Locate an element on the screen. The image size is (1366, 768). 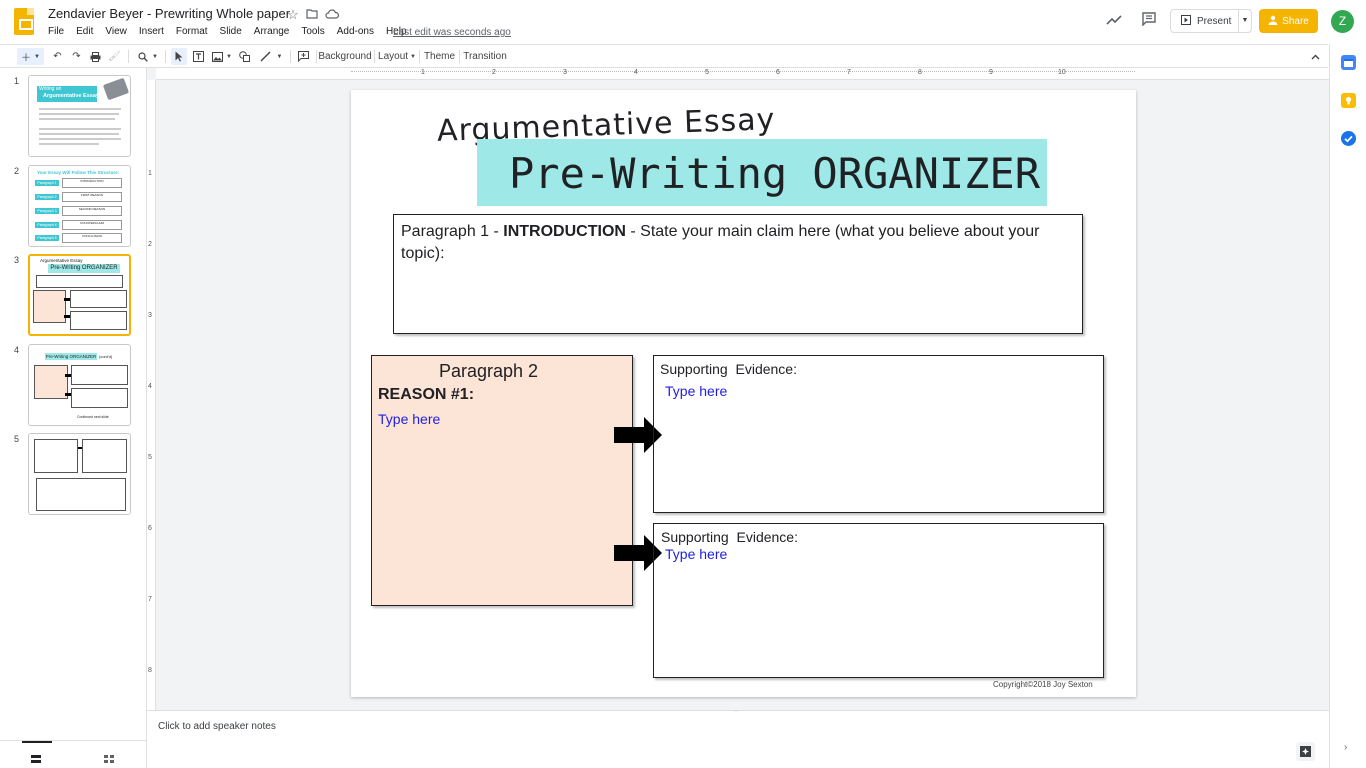
menu-slide: Slide is located at coordinates (231, 31).